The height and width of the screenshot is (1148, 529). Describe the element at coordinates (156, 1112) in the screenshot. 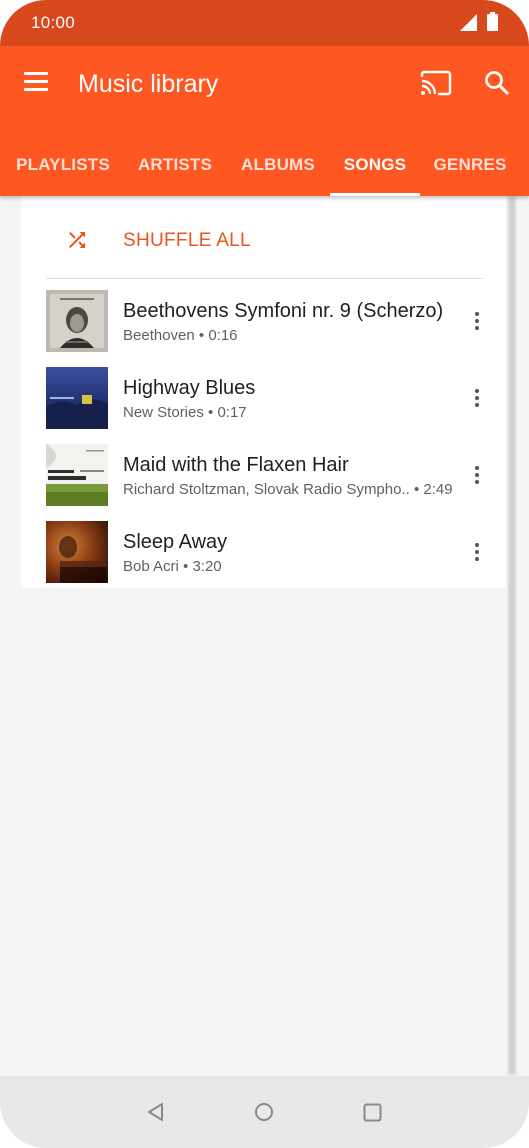

I see `nav-back-icon` at that location.